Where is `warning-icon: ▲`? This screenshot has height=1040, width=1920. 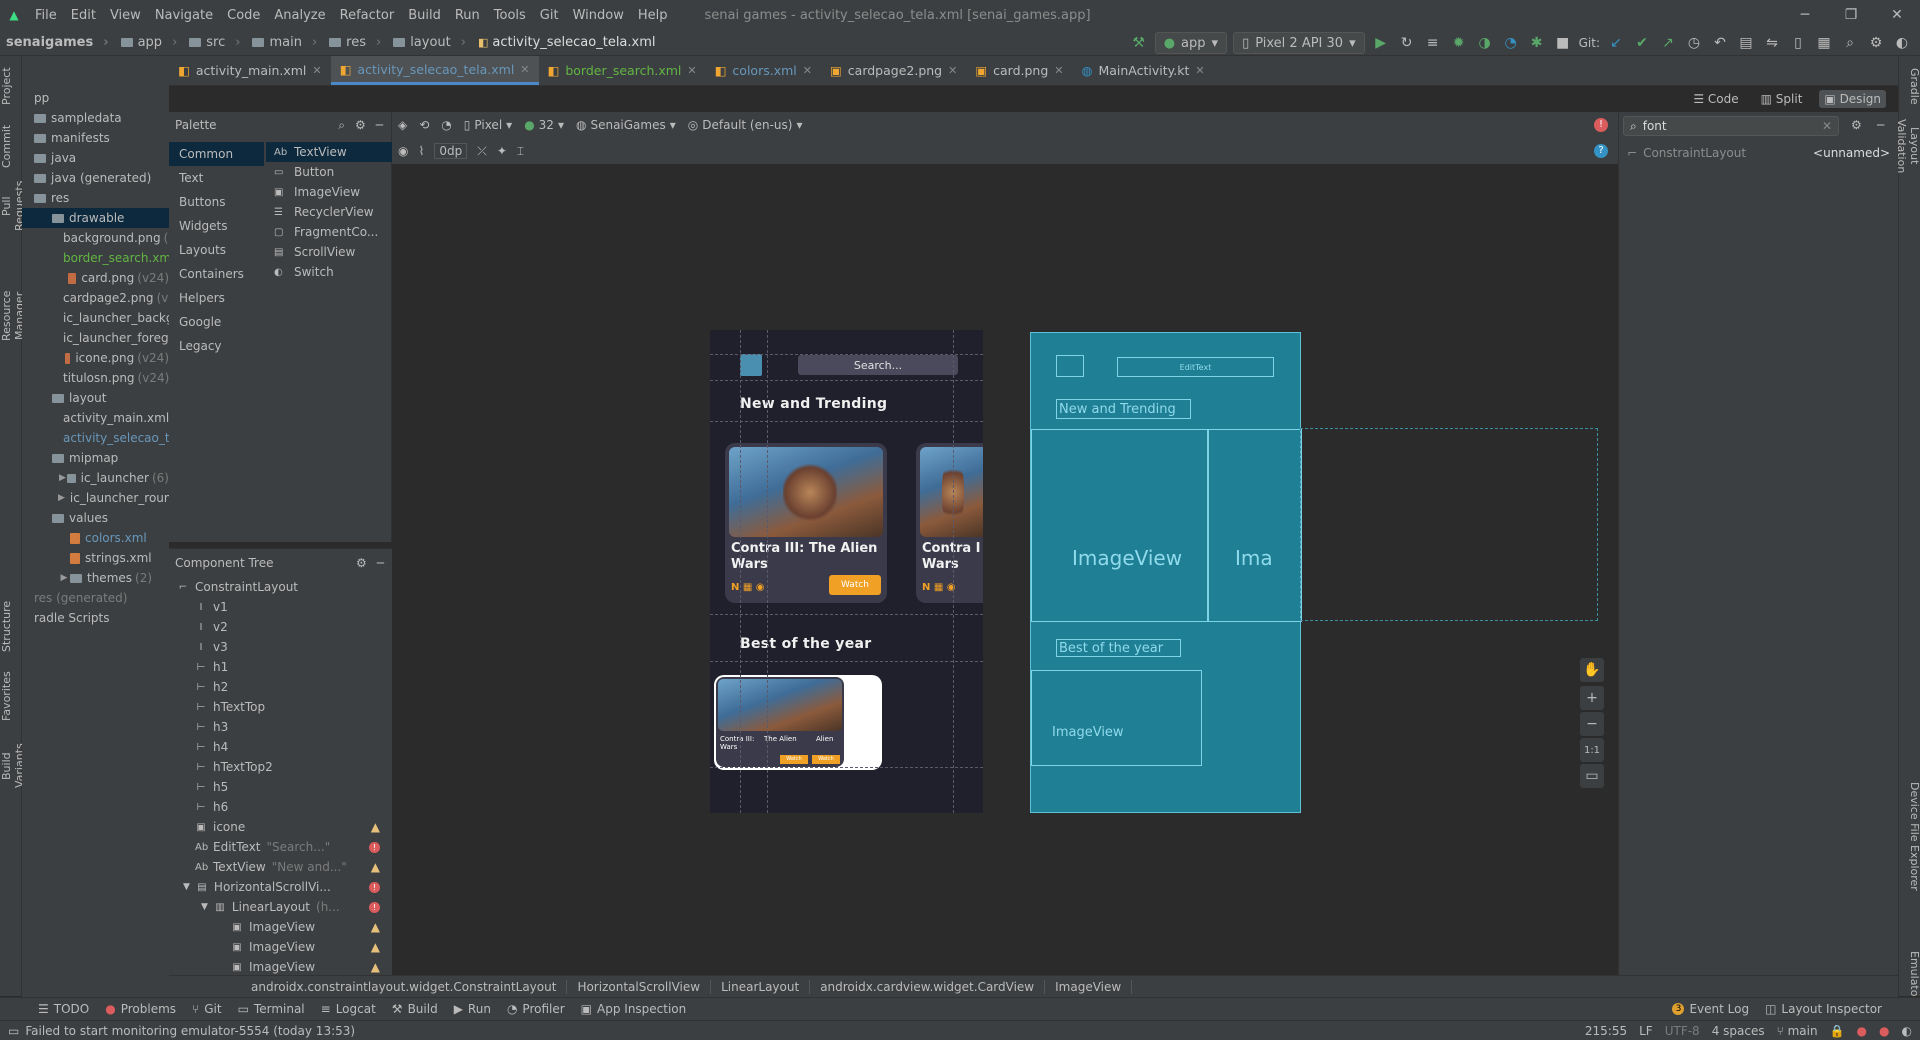
warning-icon: ▲ is located at coordinates (375, 947).